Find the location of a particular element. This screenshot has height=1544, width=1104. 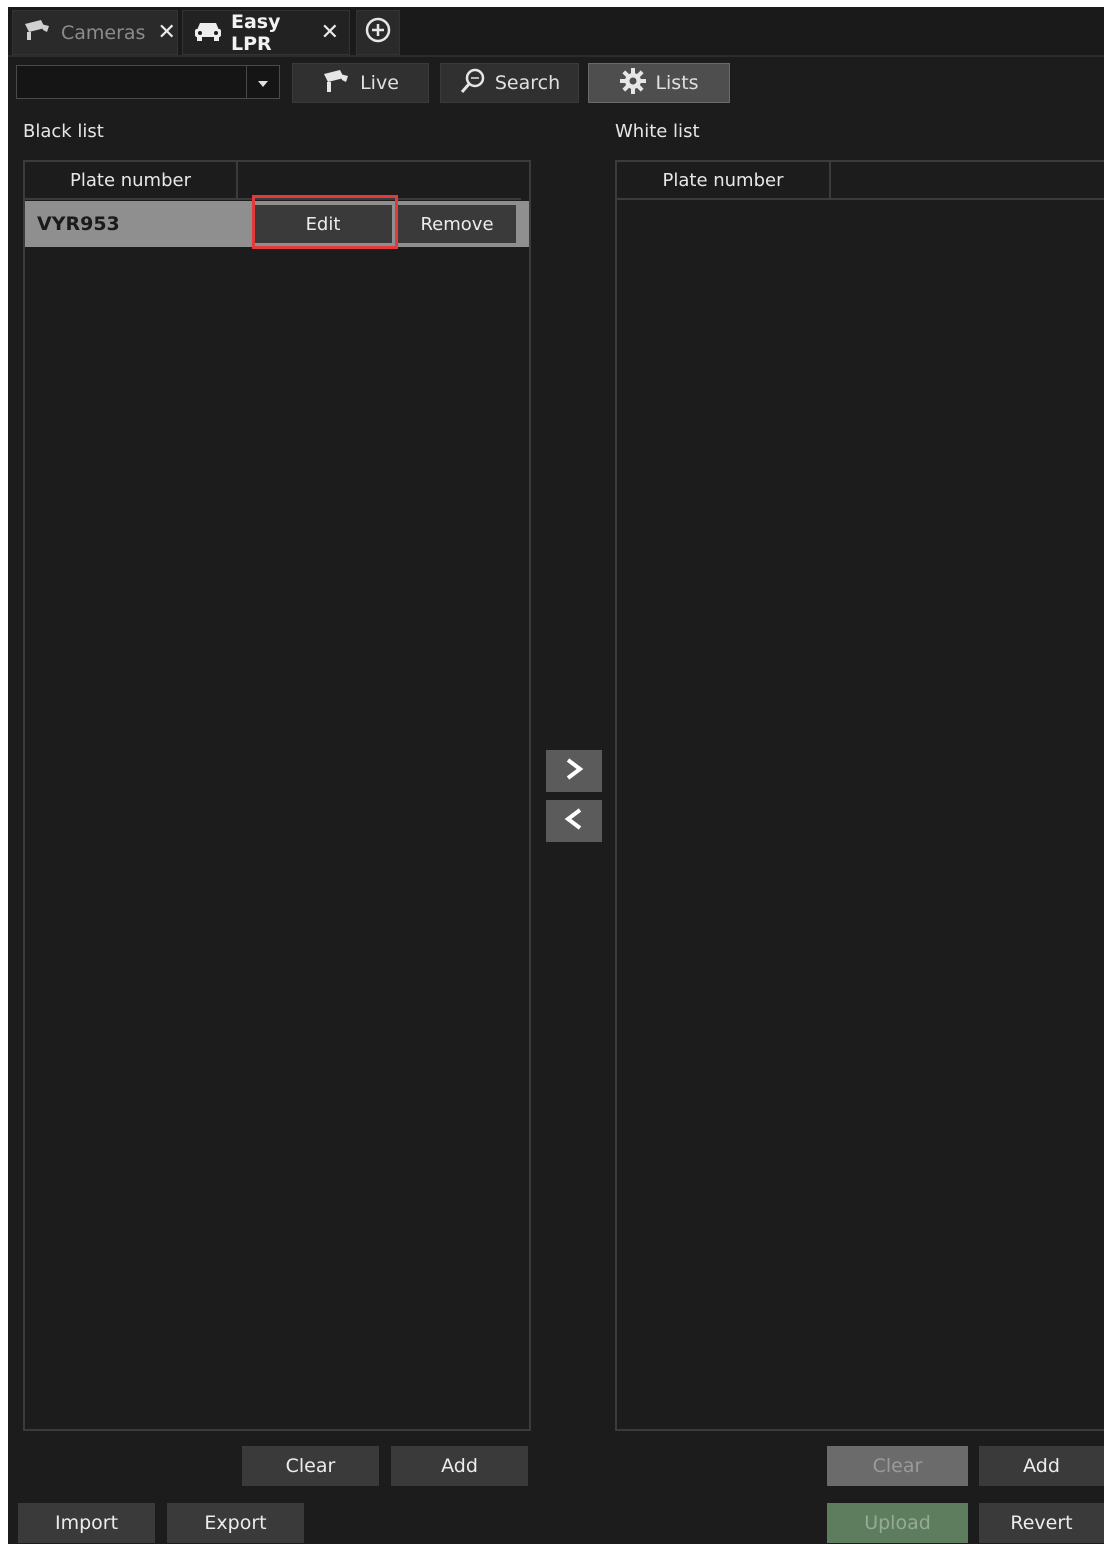

caret-down-icon is located at coordinates (263, 82).